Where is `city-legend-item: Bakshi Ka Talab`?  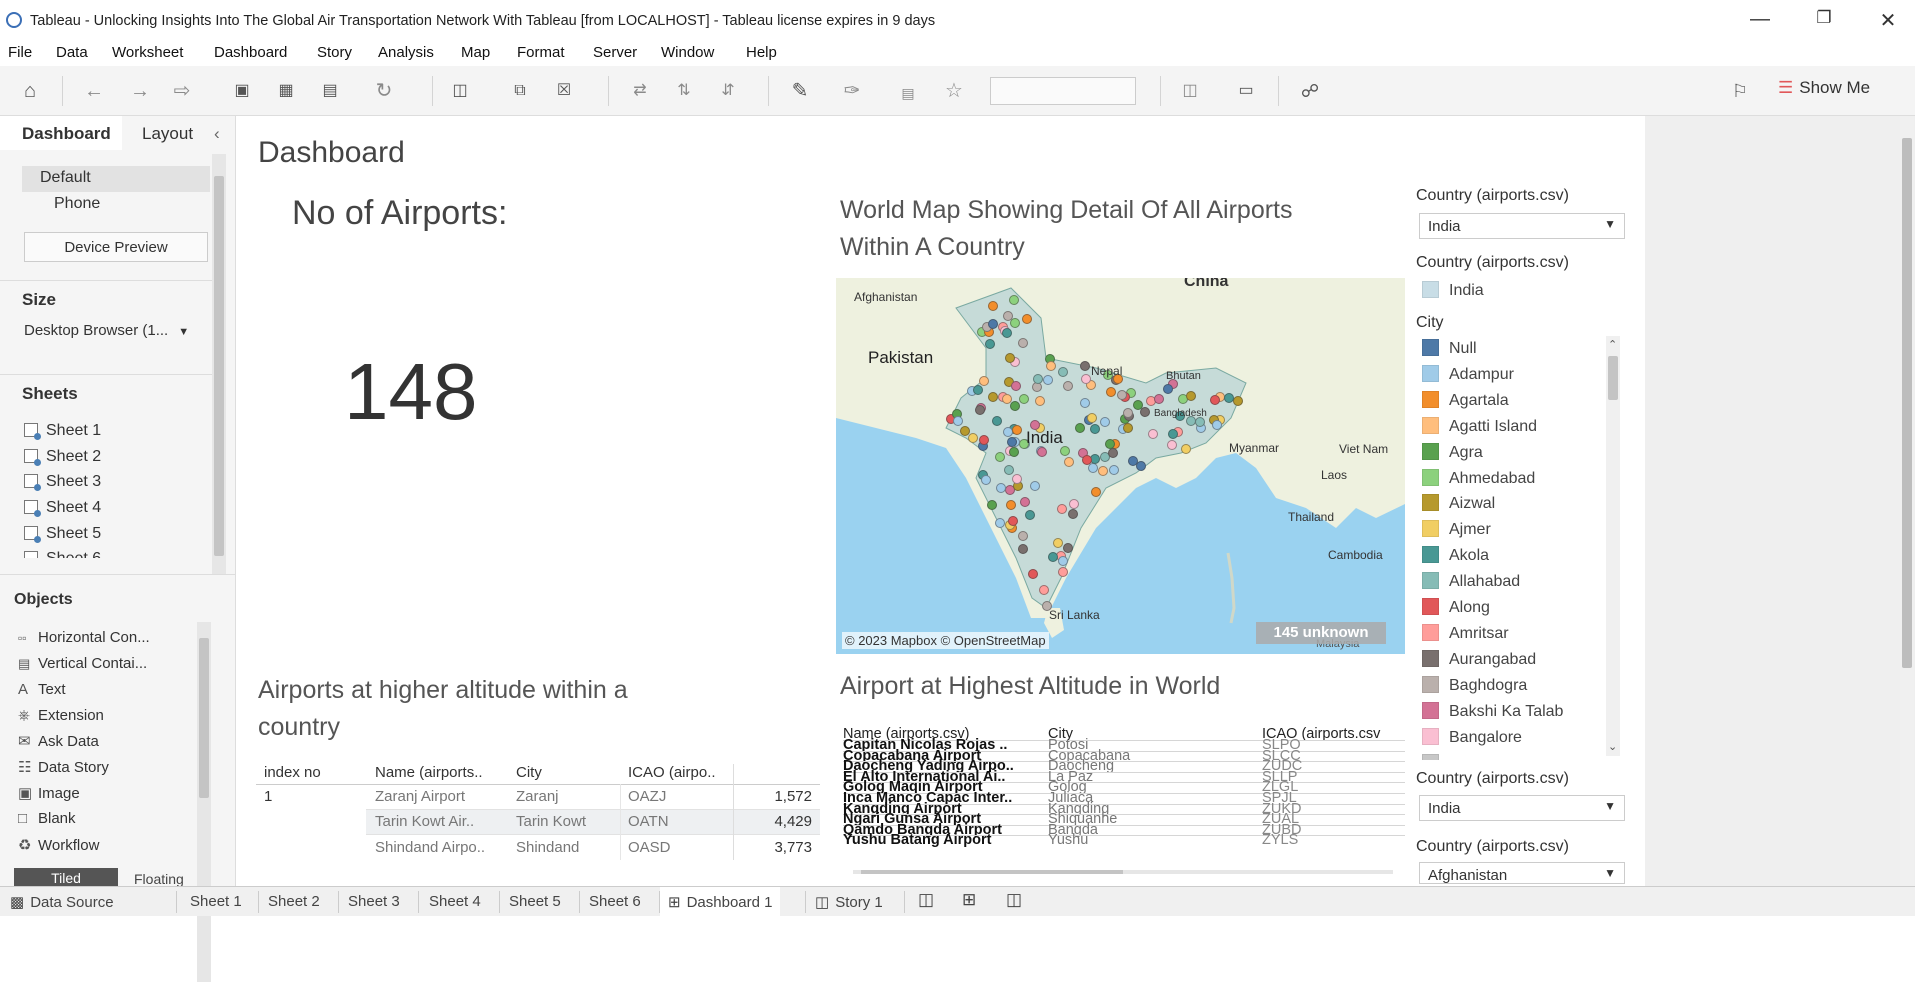 city-legend-item: Bakshi Ka Talab is located at coordinates (1492, 711).